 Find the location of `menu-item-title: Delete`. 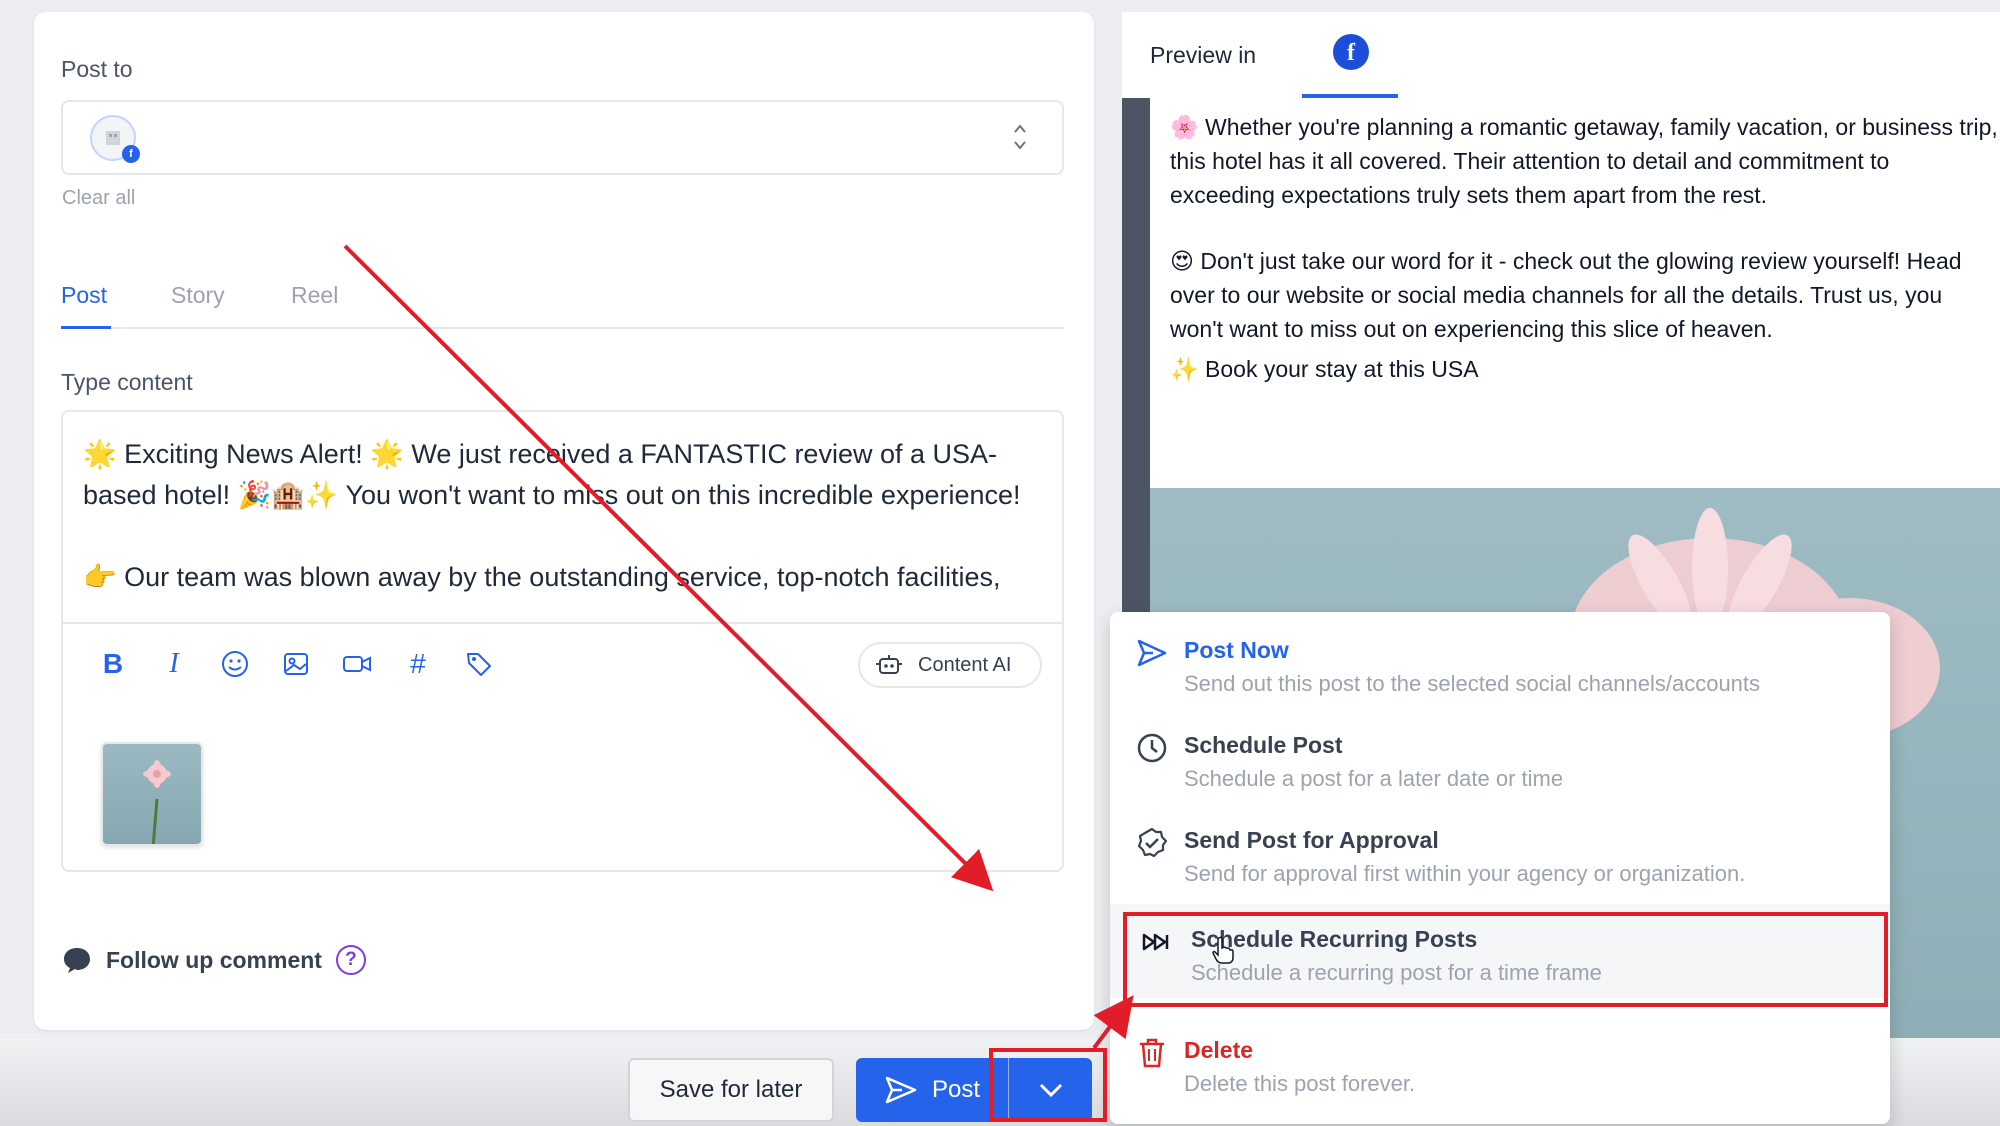

menu-item-title: Delete is located at coordinates (1219, 1050).